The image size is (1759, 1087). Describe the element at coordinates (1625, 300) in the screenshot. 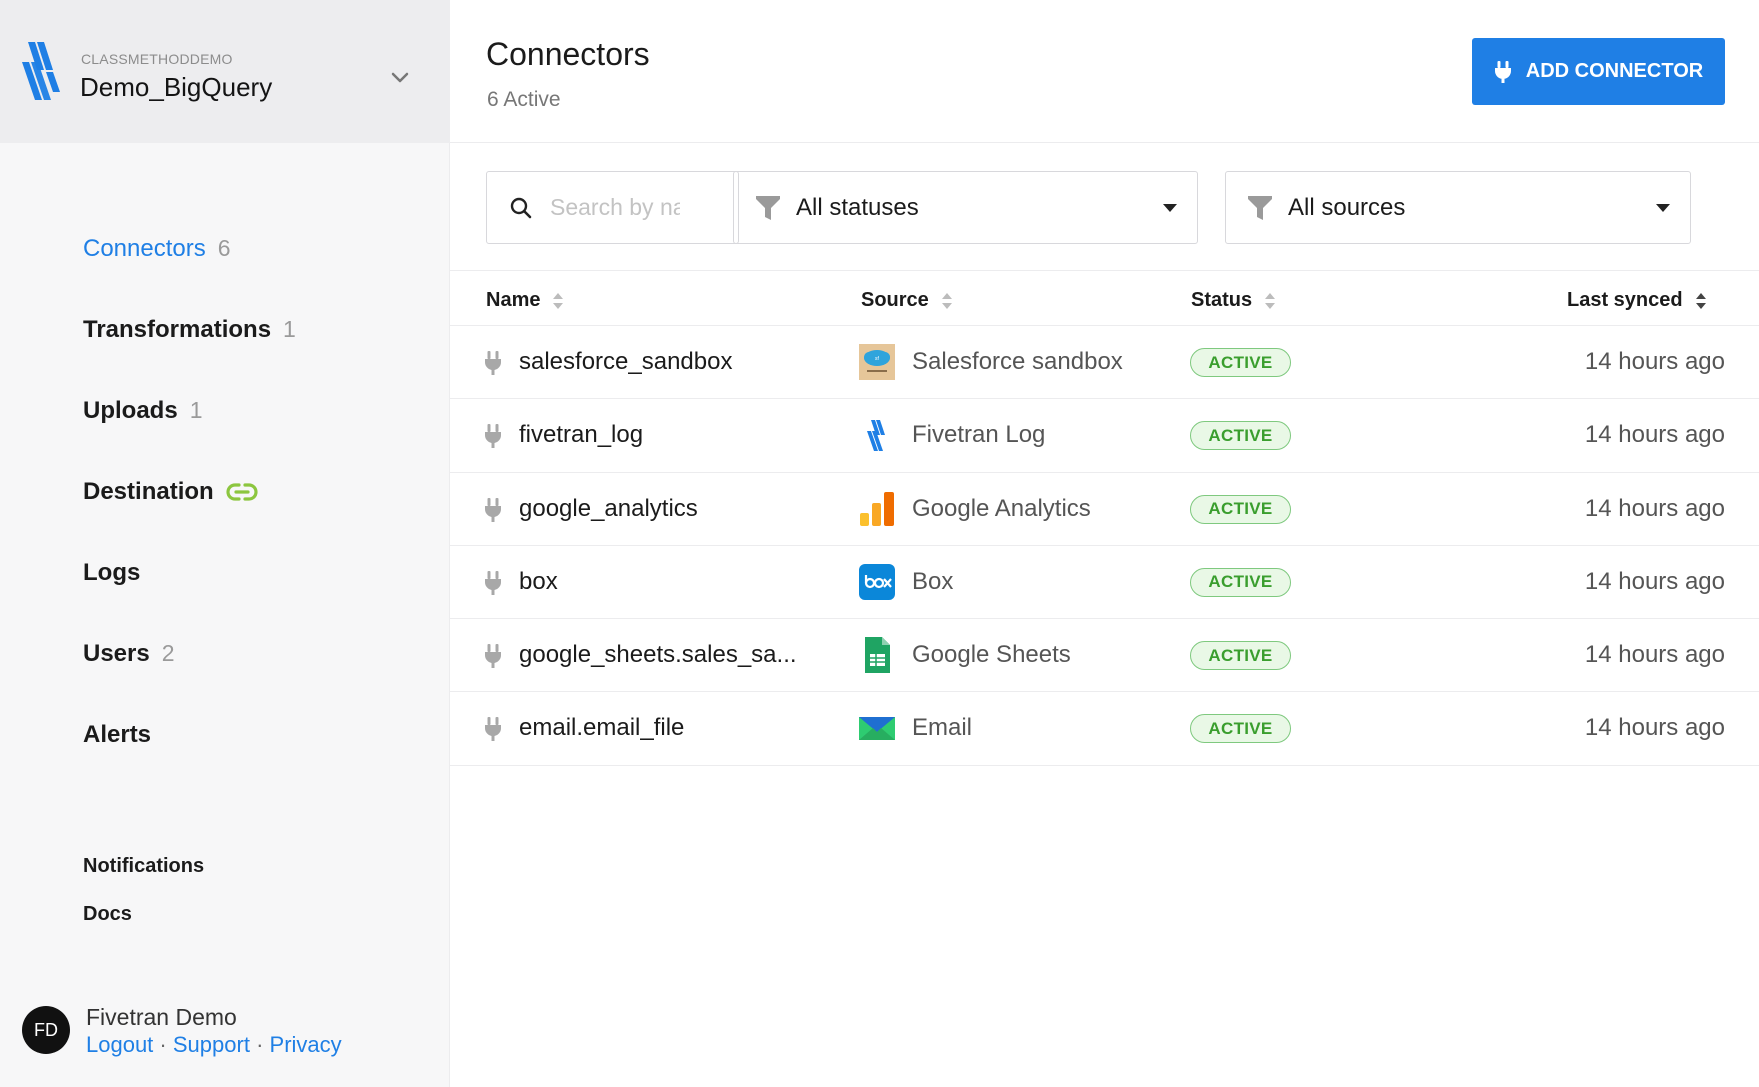

I see `column-label: Last synced` at that location.